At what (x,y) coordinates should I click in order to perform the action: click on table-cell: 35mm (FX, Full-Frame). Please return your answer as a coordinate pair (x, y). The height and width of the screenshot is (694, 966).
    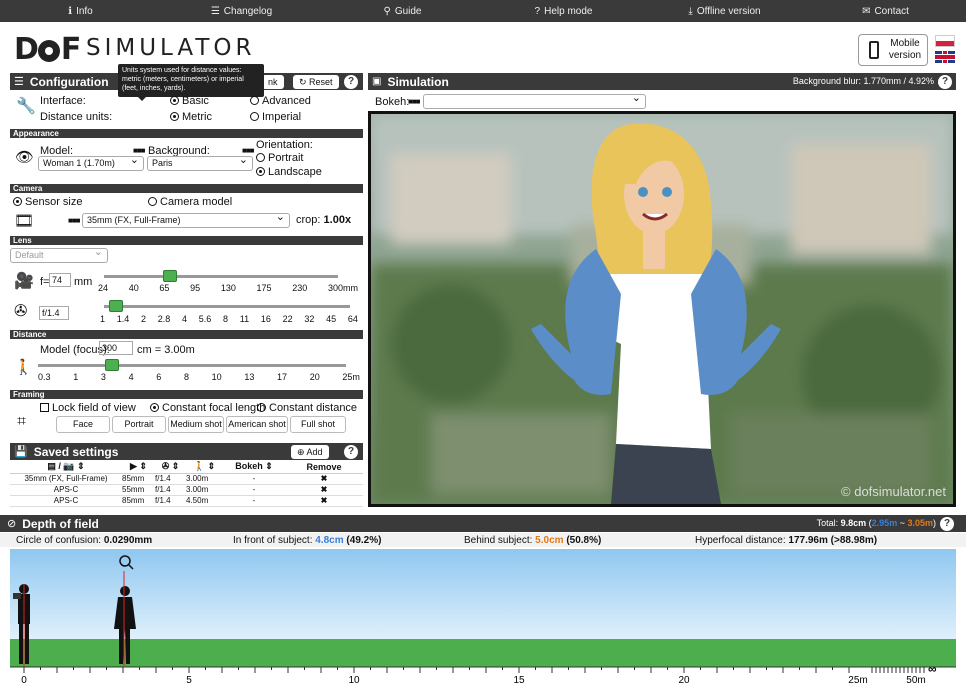
    Looking at the image, I should click on (66, 479).